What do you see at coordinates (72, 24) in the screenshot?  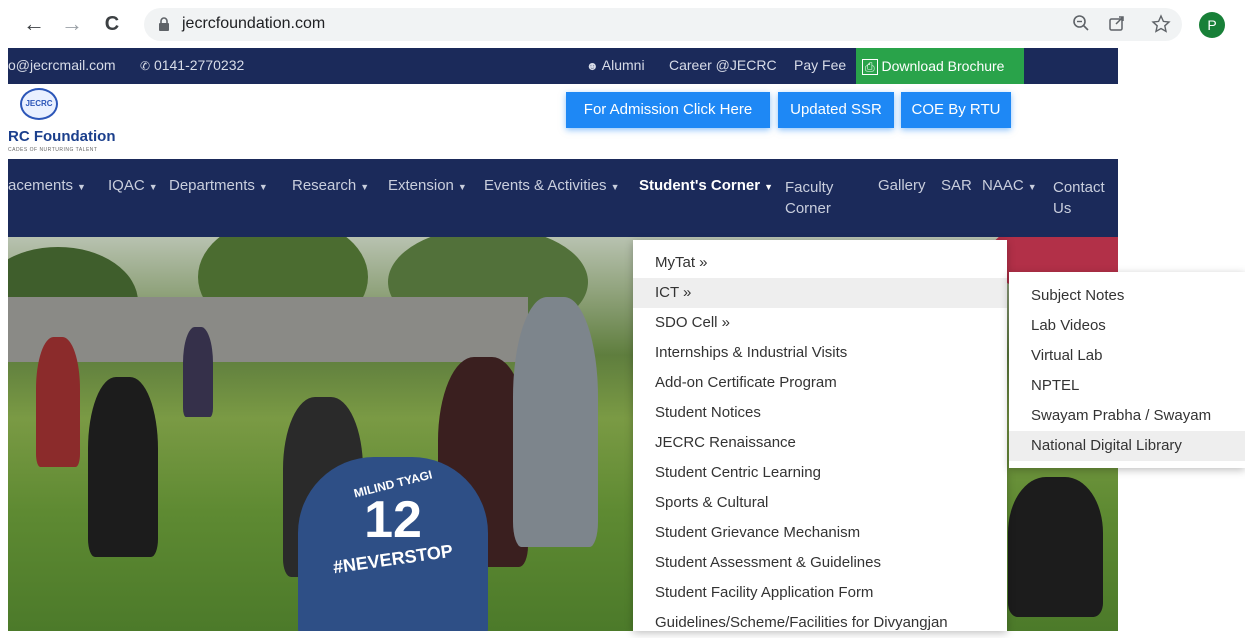 I see `forward-icon: →` at bounding box center [72, 24].